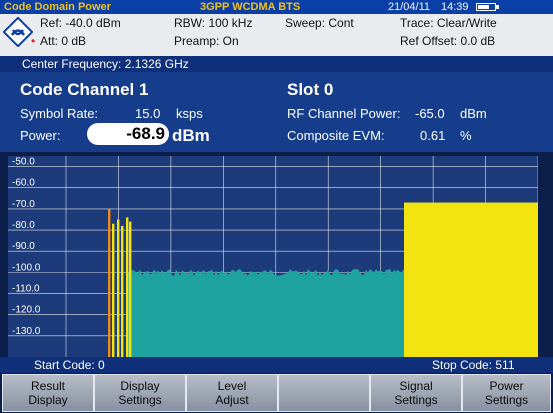  I want to click on rf-channel-power-unit: dBm, so click(473, 113).